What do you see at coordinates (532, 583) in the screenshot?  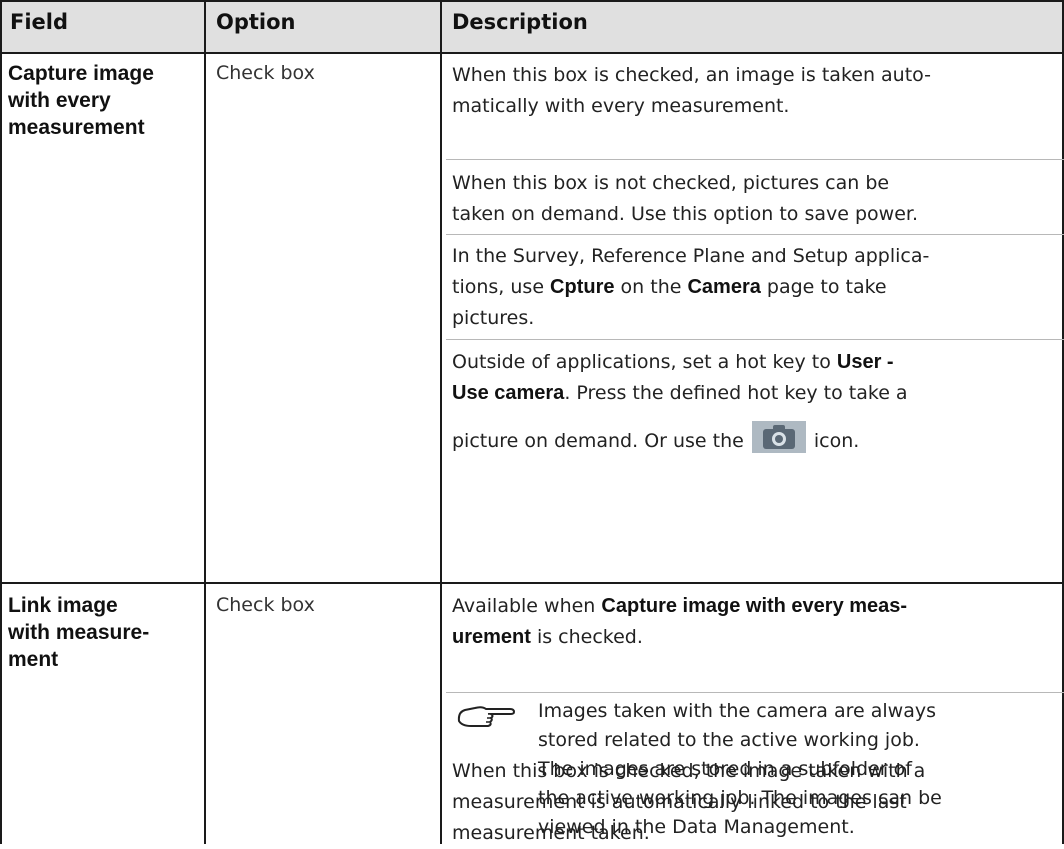 I see `row-divider` at bounding box center [532, 583].